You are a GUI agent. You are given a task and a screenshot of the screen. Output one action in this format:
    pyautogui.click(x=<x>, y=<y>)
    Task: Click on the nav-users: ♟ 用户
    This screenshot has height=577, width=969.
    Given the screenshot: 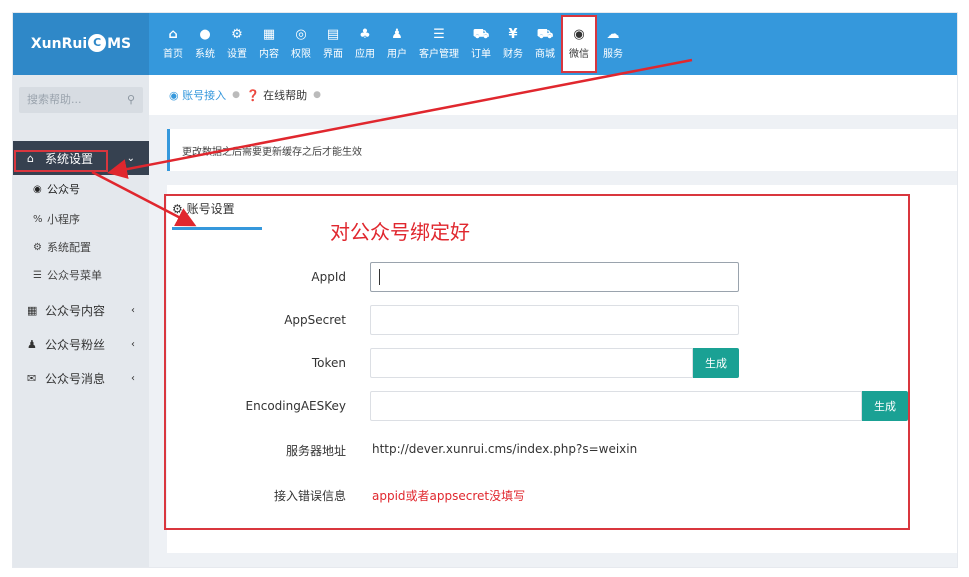 What is the action you would take?
    pyautogui.click(x=397, y=44)
    